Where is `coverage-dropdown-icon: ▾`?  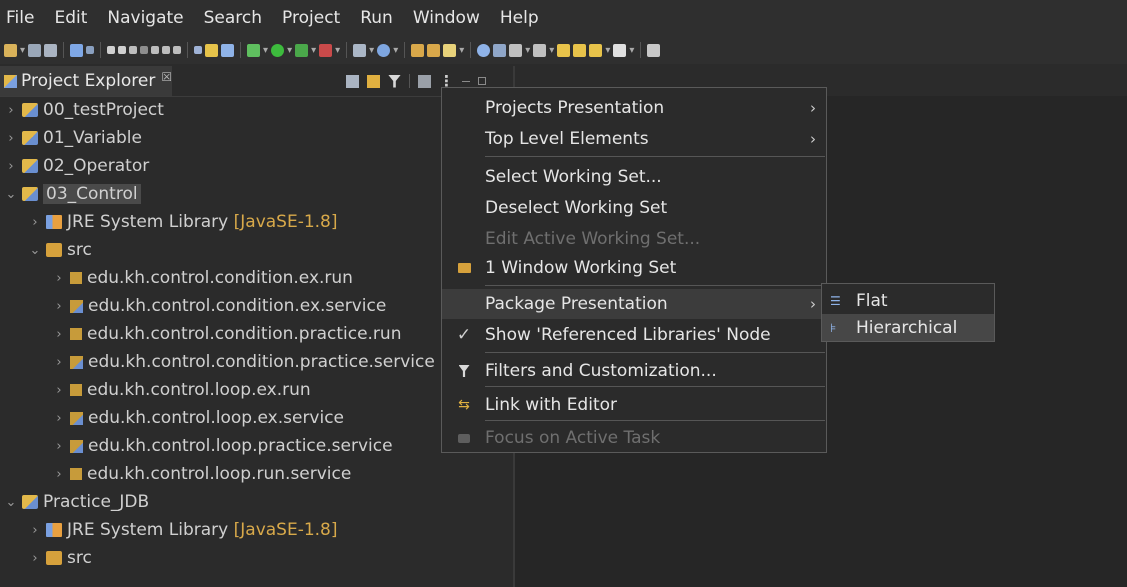 coverage-dropdown-icon: ▾ is located at coordinates (313, 50).